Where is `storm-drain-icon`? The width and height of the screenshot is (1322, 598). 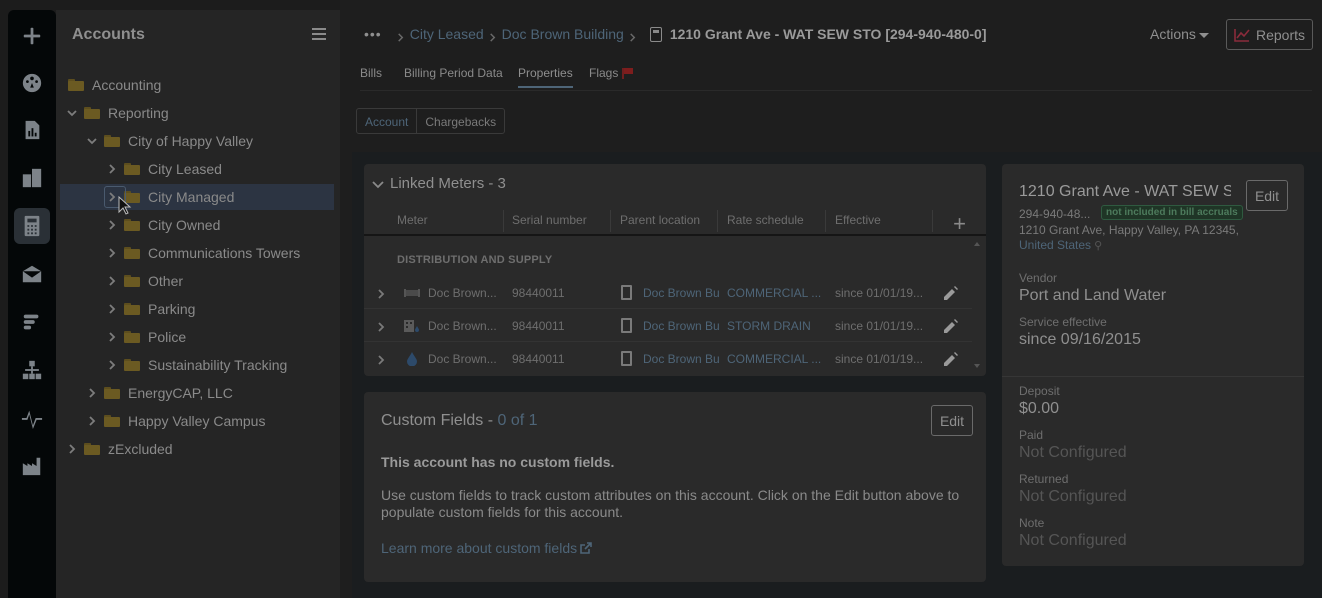
storm-drain-icon is located at coordinates (411, 326).